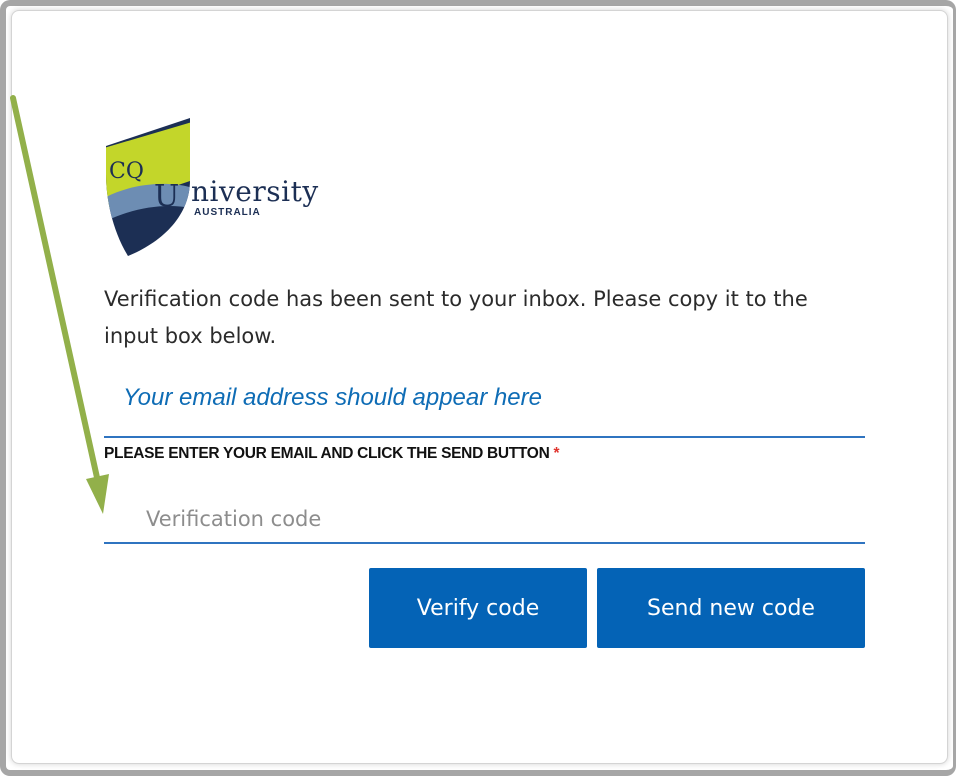  I want to click on arrow-icon, so click(59, 304).